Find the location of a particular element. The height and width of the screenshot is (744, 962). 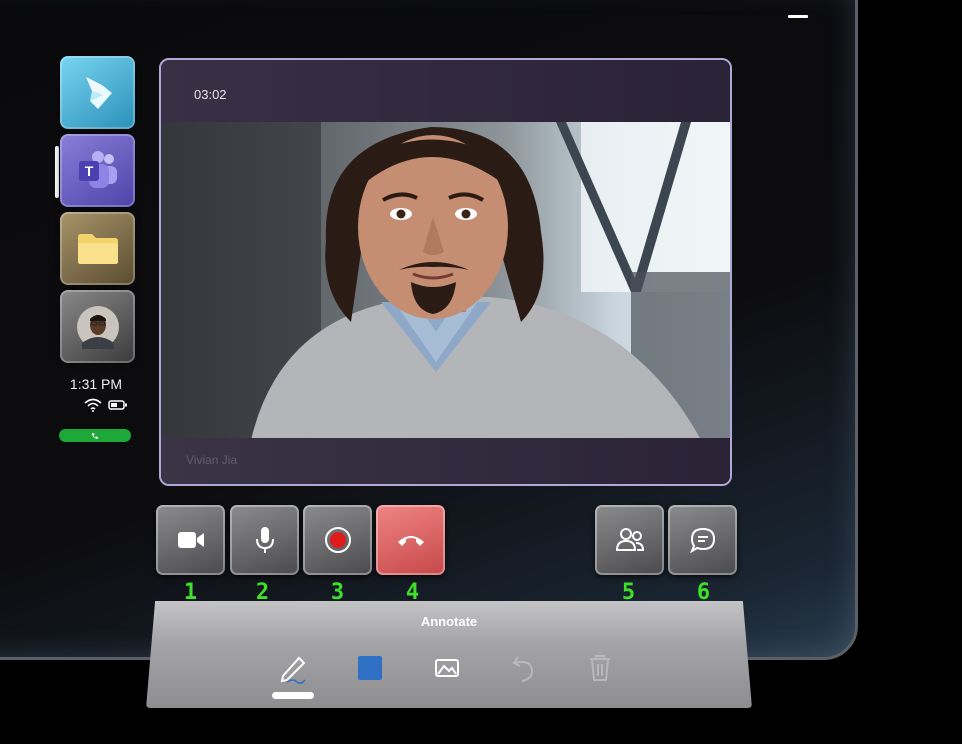

app-tile-teams: T is located at coordinates (97, 170).